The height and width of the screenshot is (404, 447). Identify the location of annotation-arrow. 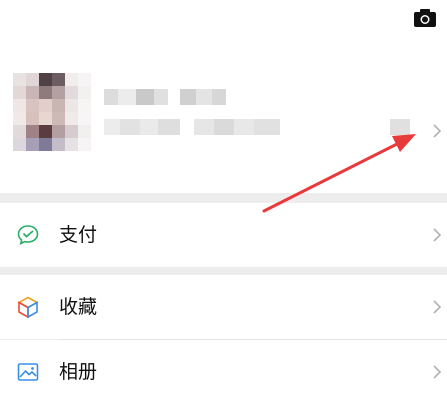
(339, 173).